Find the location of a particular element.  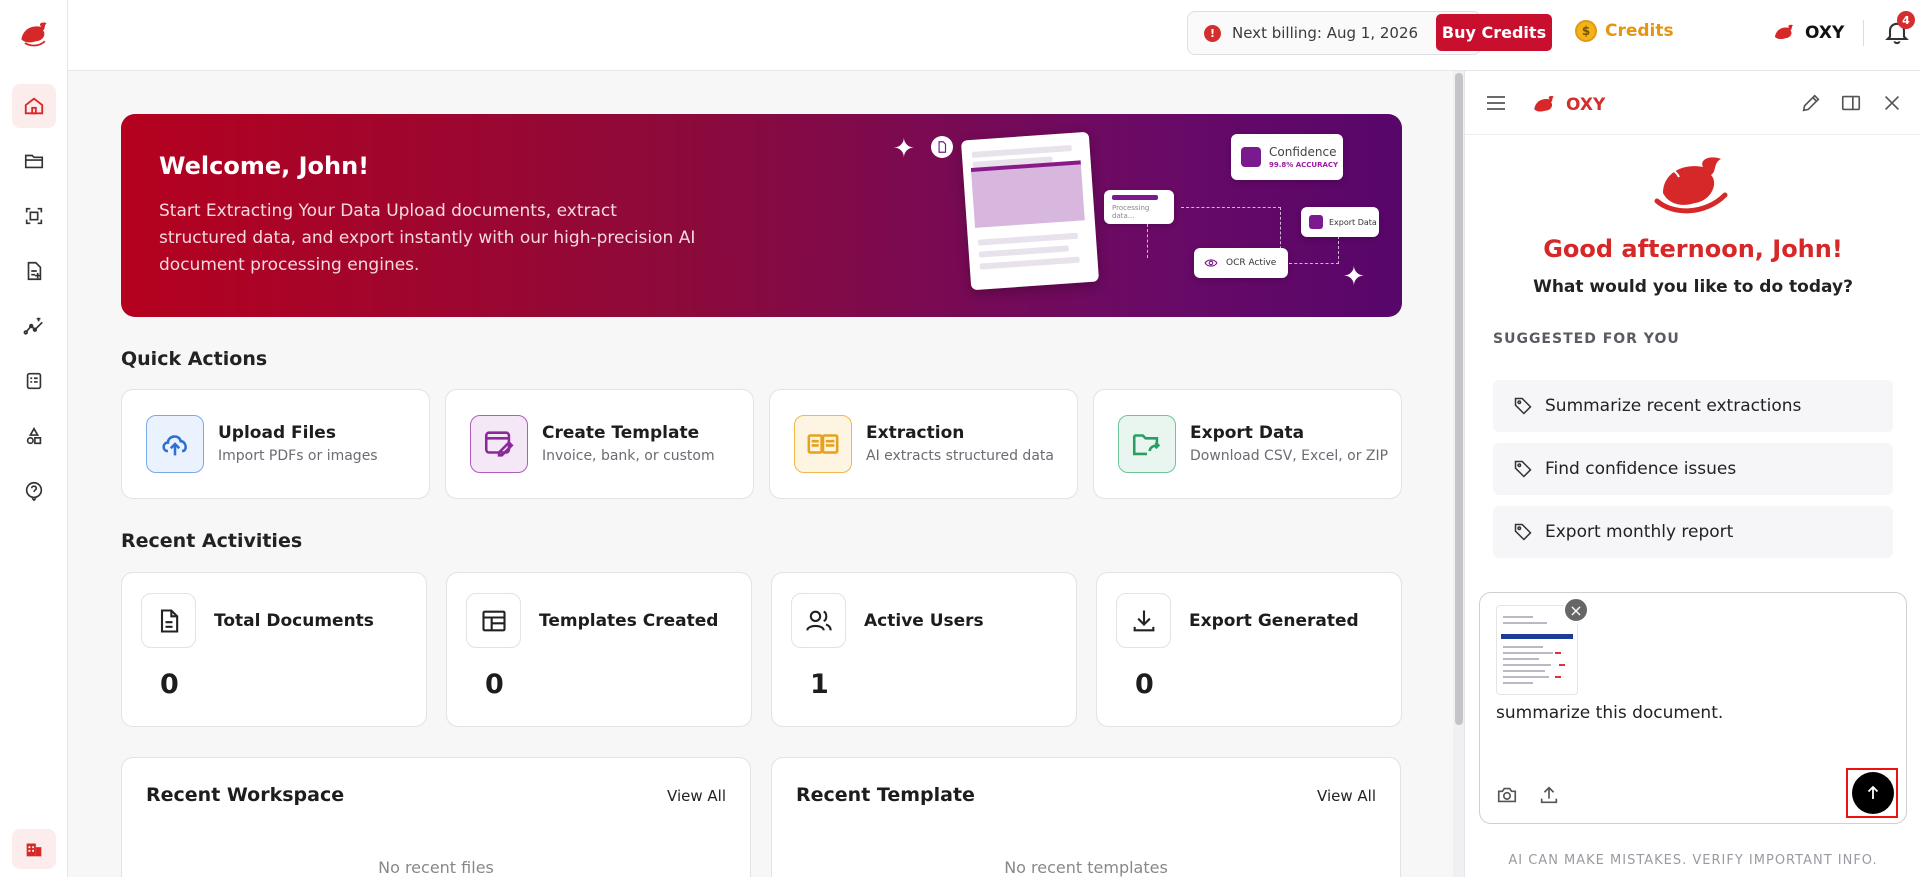

greeting: Good afternoon, John! is located at coordinates (1693, 249).